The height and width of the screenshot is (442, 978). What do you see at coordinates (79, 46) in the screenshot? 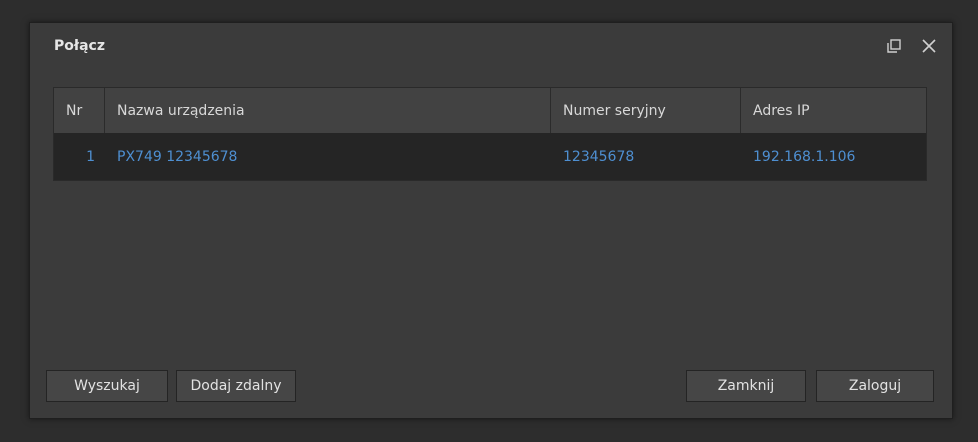
I see `dialog-title: Połącz` at bounding box center [79, 46].